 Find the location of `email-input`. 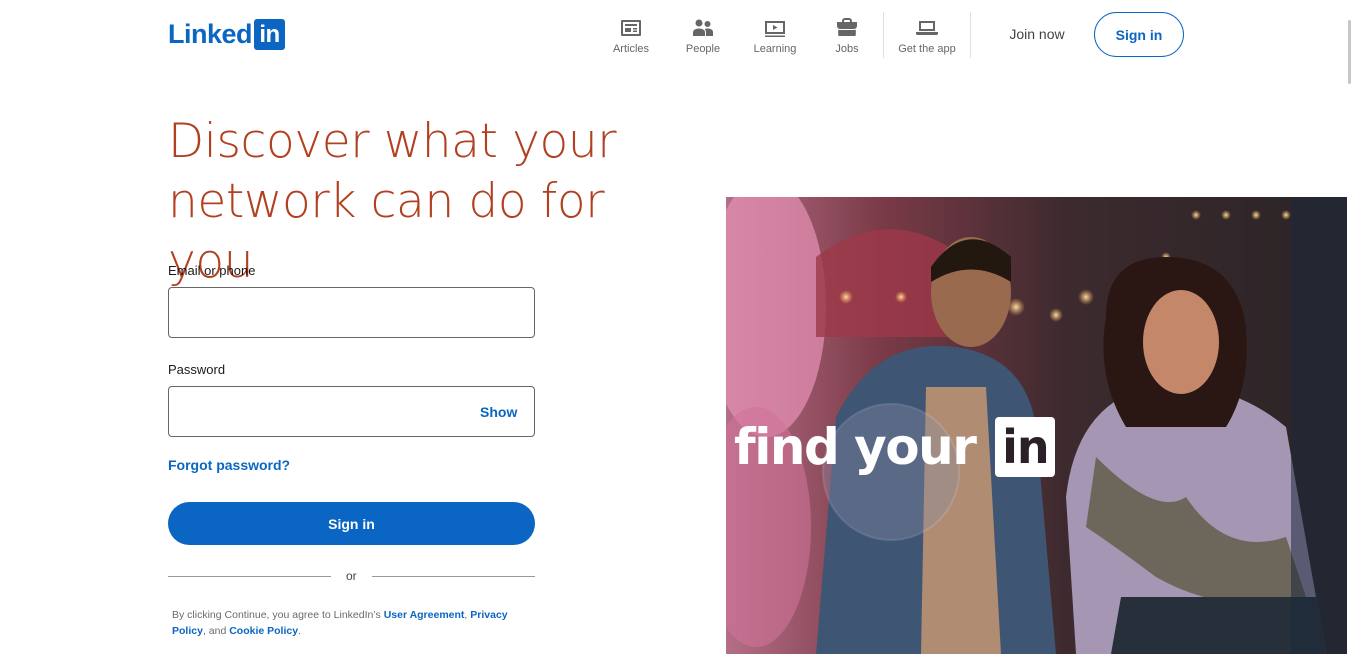

email-input is located at coordinates (351, 312).